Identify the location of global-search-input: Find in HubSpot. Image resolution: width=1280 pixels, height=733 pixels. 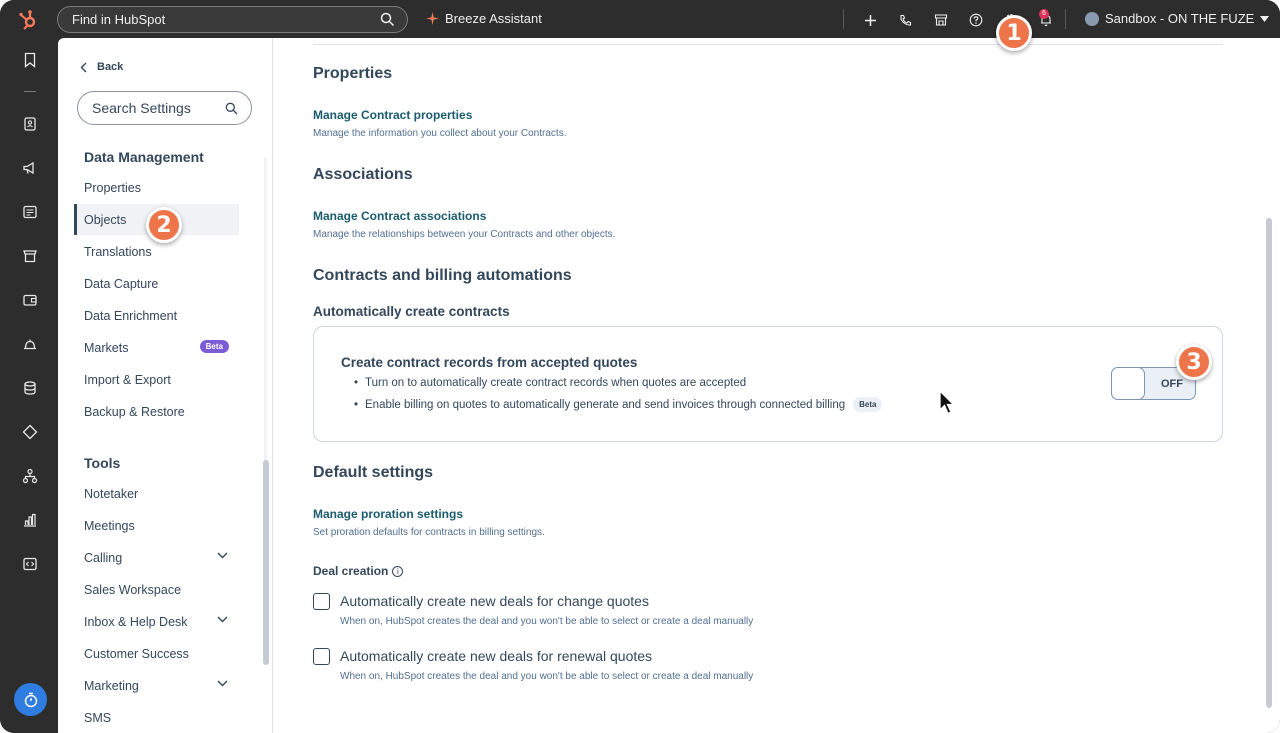
(232, 19).